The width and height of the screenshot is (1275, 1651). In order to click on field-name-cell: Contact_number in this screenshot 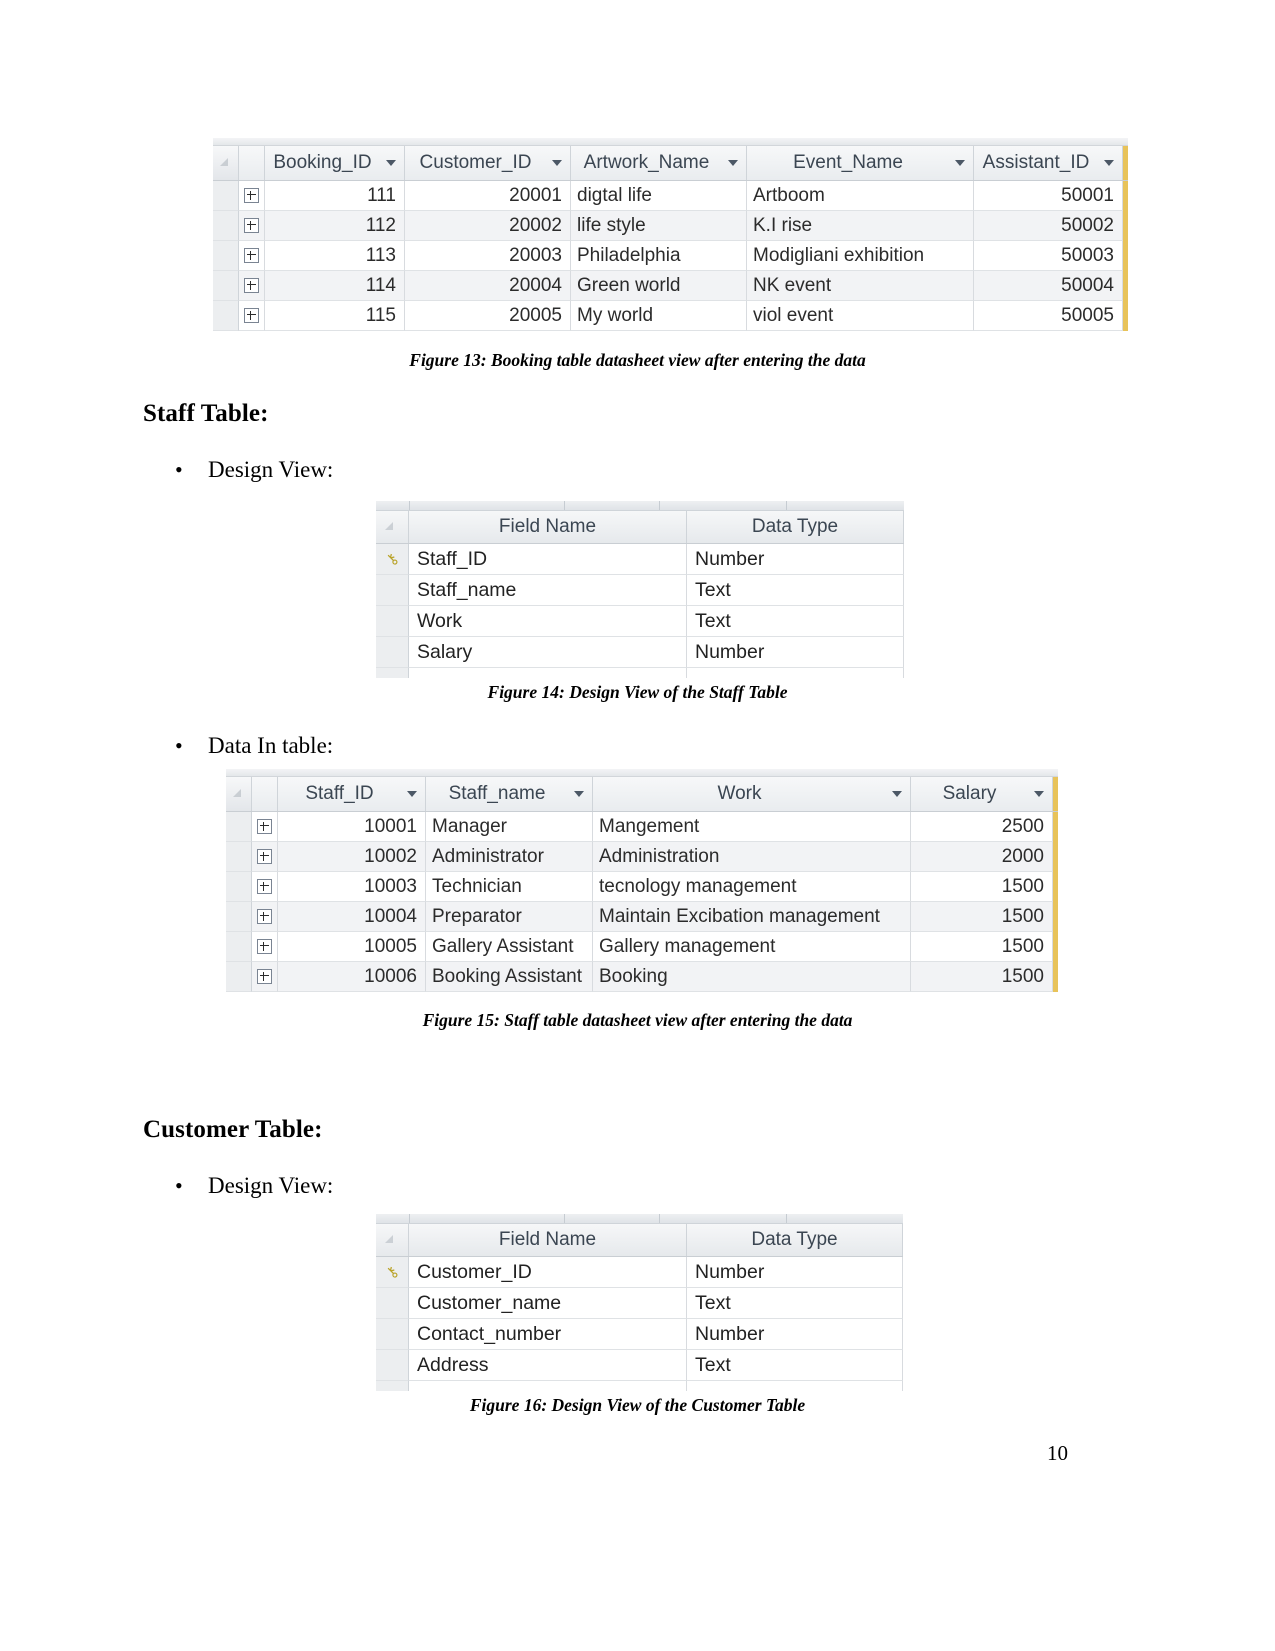, I will do `click(548, 1334)`.